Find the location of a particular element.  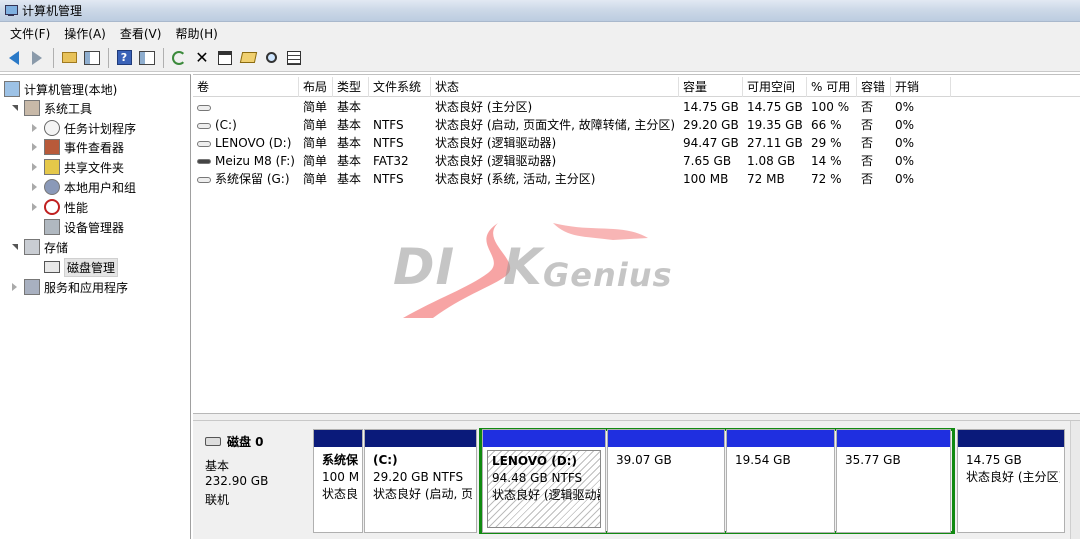

tree-item-storage: 存储 is located at coordinates (39, 247).